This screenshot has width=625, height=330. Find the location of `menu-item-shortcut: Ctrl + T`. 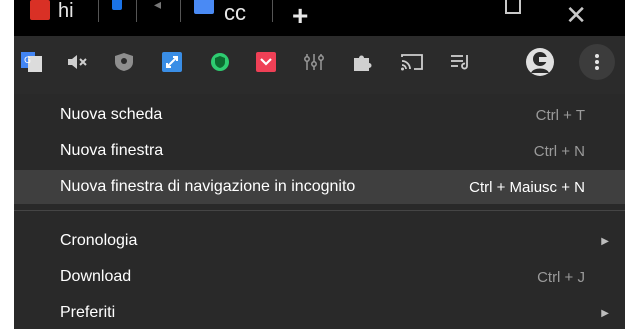

menu-item-shortcut: Ctrl + T is located at coordinates (560, 115).